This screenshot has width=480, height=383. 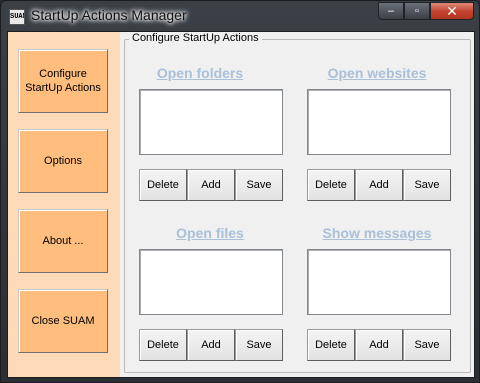 I want to click on websites-list, so click(x=379, y=122).